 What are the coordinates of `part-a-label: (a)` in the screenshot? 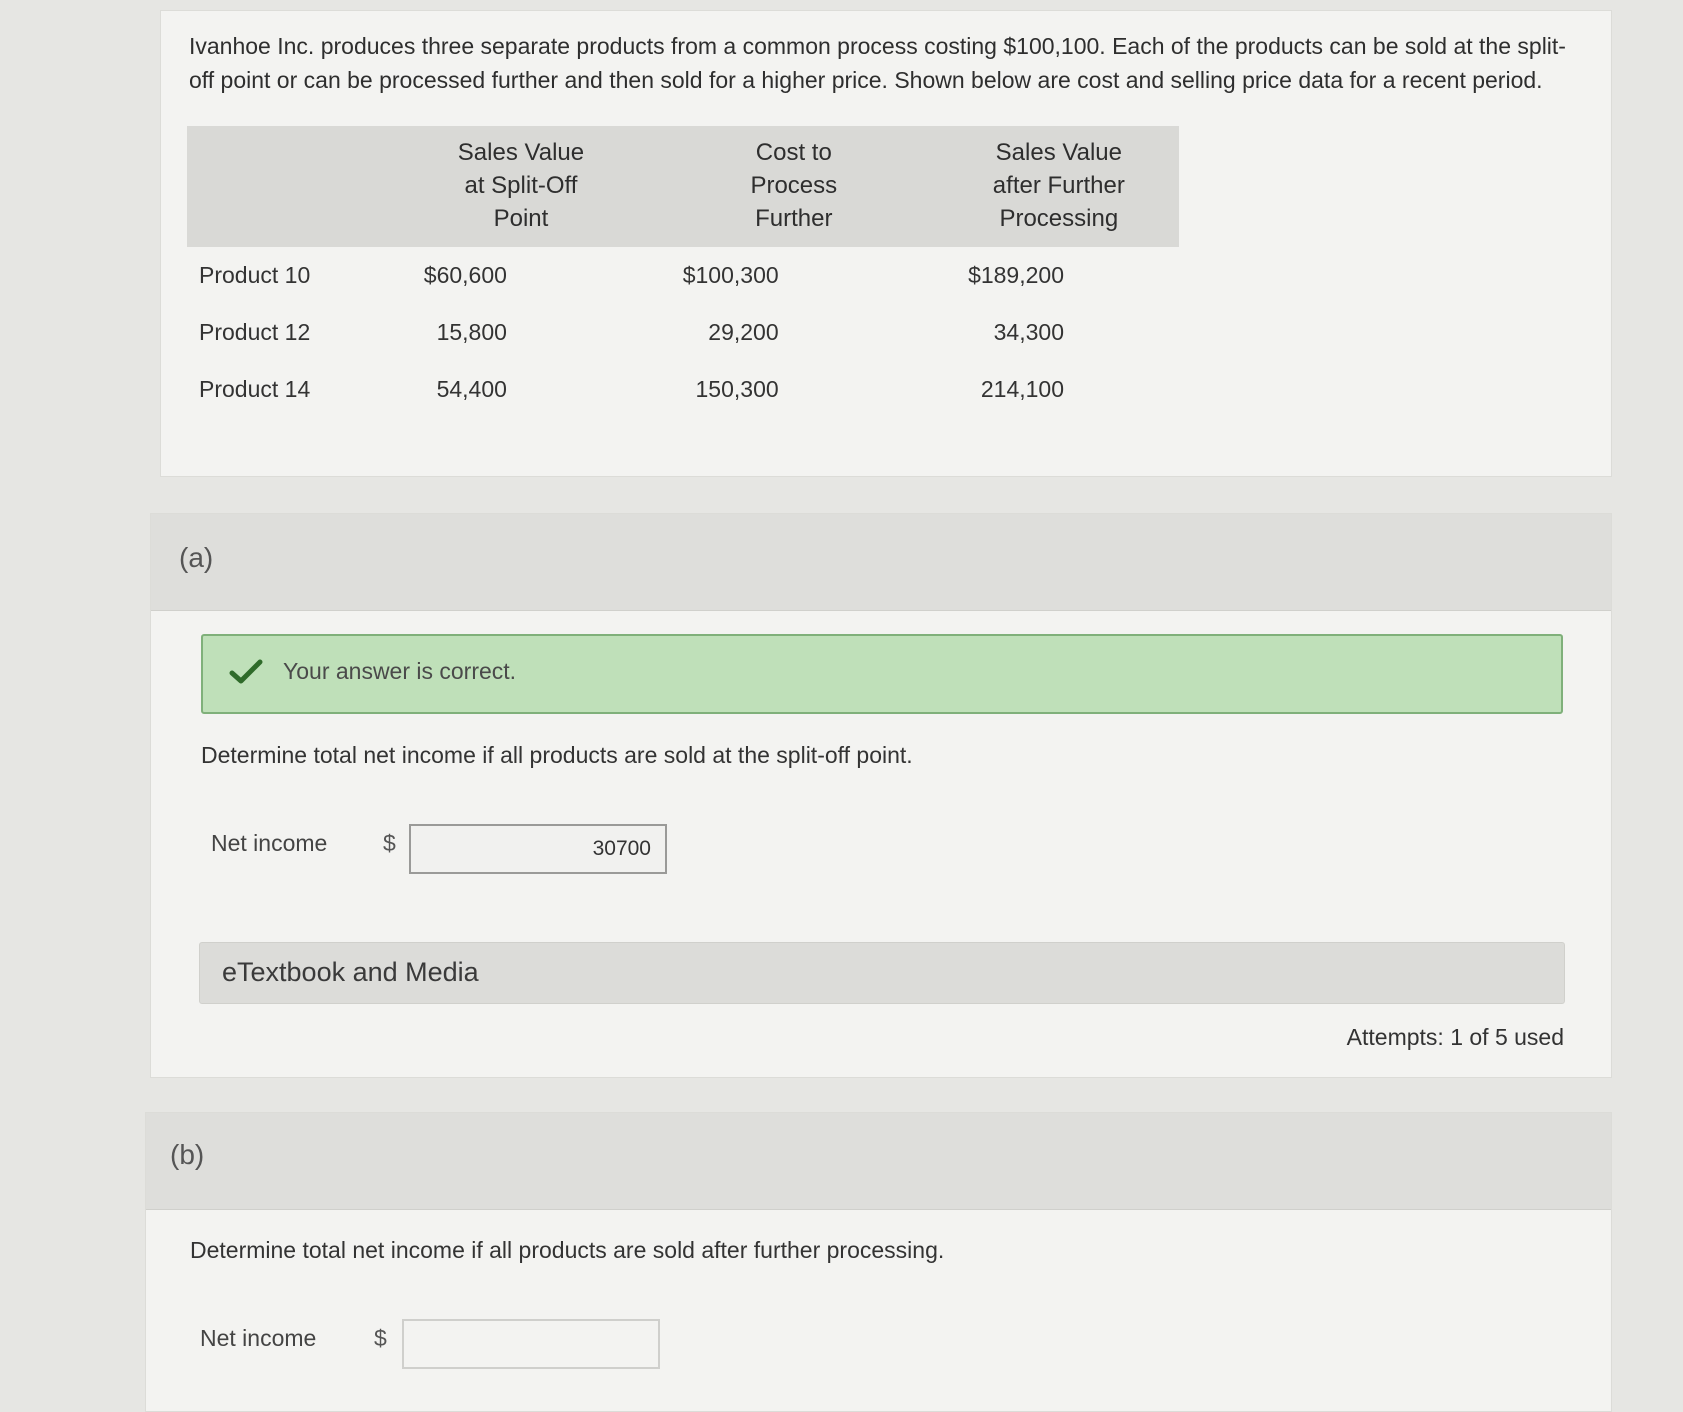 It's located at (196, 557).